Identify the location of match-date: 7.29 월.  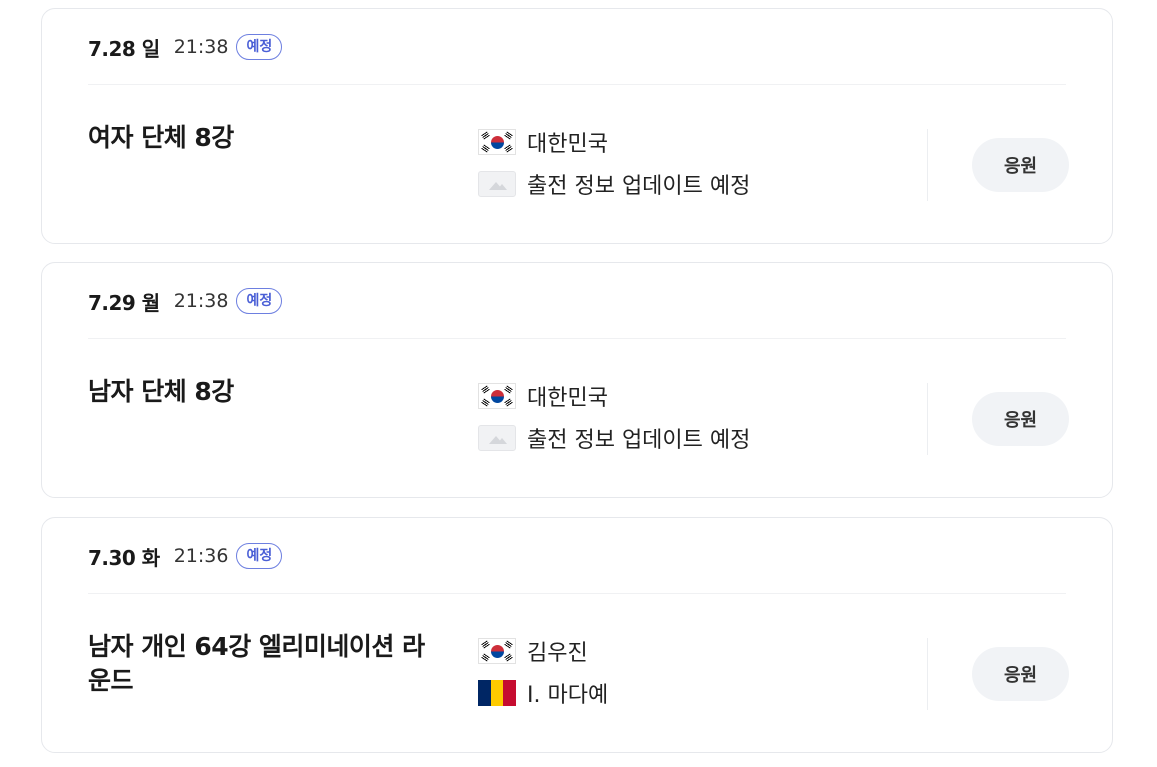
(124, 302).